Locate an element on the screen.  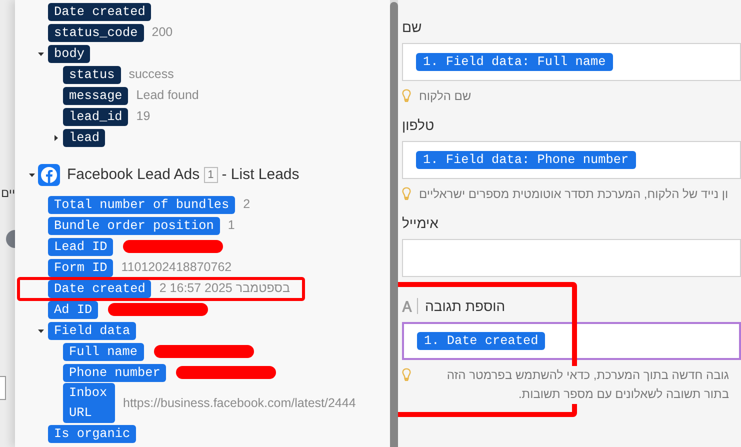
field-tag: lead_id is located at coordinates (95, 117).